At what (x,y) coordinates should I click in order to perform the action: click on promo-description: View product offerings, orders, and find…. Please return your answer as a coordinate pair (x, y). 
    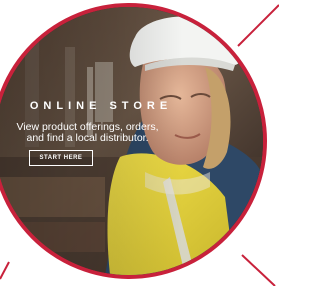
    Looking at the image, I should click on (87, 132).